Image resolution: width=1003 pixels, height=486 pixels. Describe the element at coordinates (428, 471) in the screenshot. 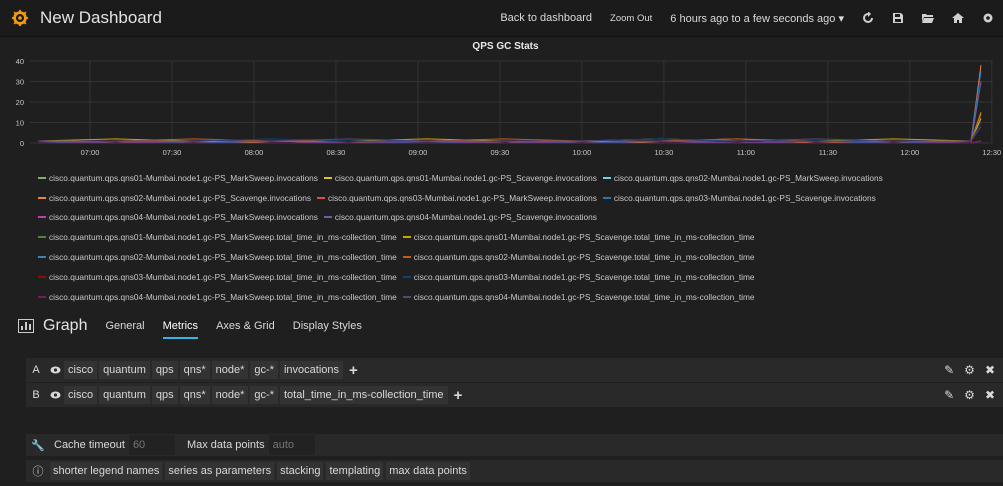

I see `help-max-data-points: max data points` at that location.